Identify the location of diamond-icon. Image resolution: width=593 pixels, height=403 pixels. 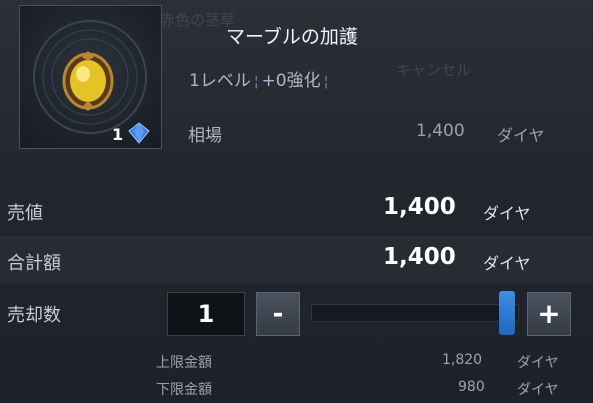
(139, 133).